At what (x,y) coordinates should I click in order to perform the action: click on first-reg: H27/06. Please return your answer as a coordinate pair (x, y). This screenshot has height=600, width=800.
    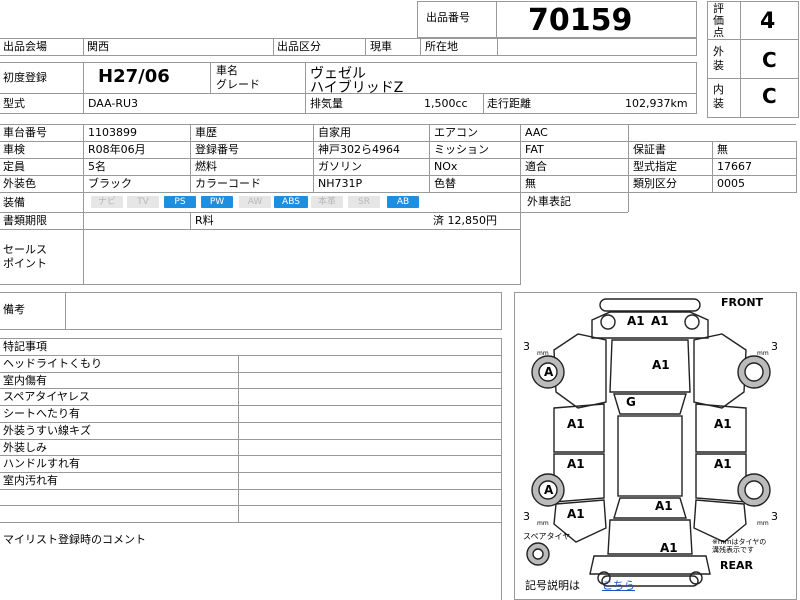
    Looking at the image, I should click on (134, 76).